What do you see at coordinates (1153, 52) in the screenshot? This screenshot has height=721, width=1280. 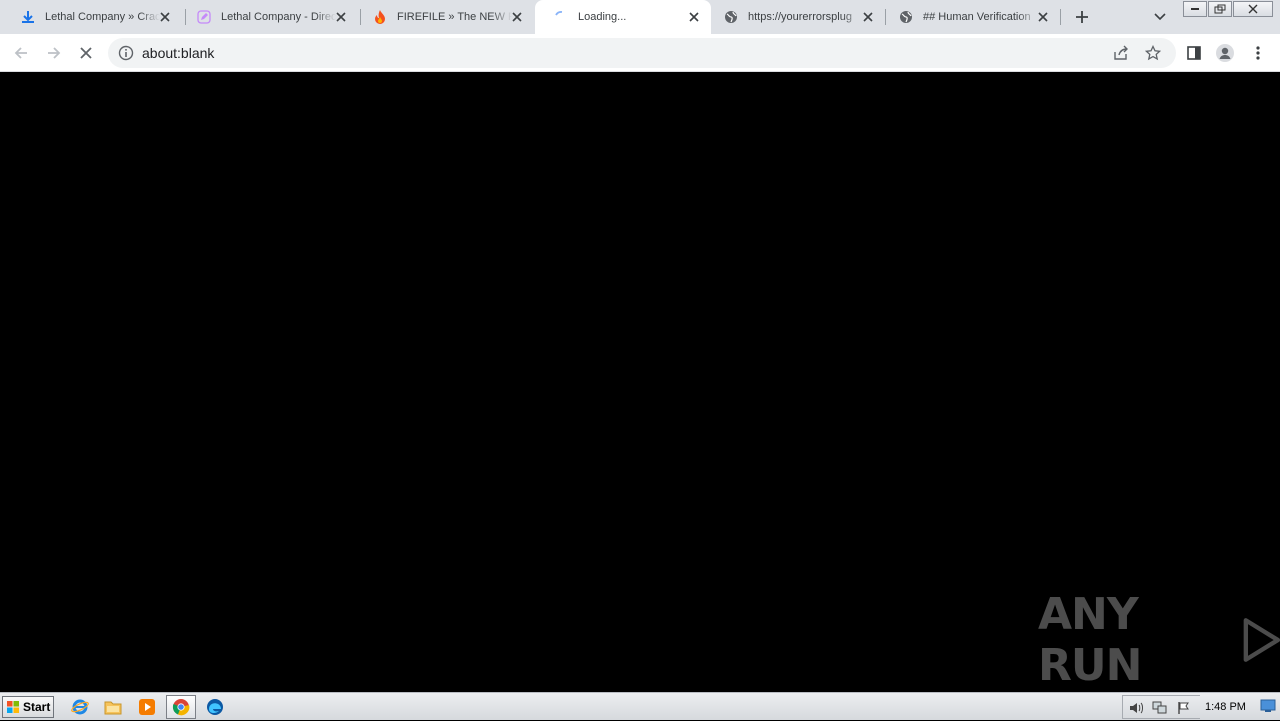 I see `bookmark-star-icon` at bounding box center [1153, 52].